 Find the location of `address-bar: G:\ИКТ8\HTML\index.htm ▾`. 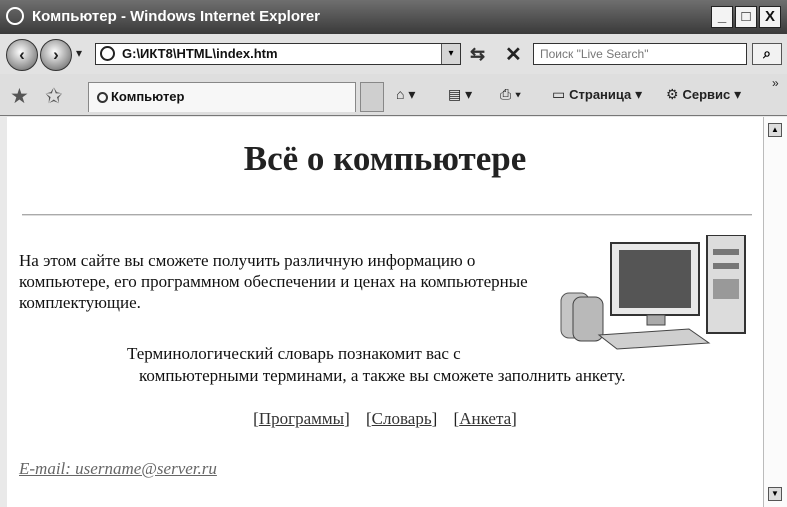

address-bar: G:\ИКТ8\HTML\index.htm ▾ is located at coordinates (278, 54).